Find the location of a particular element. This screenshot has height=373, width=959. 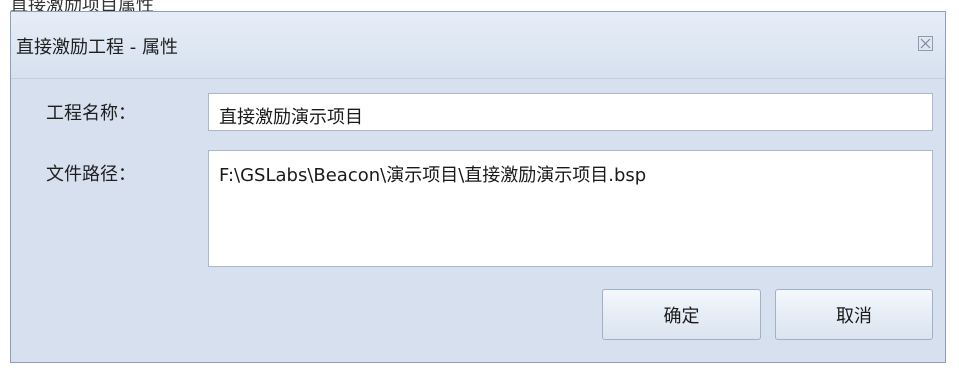

project-name-input: 直接激励演示项目 is located at coordinates (570, 112).